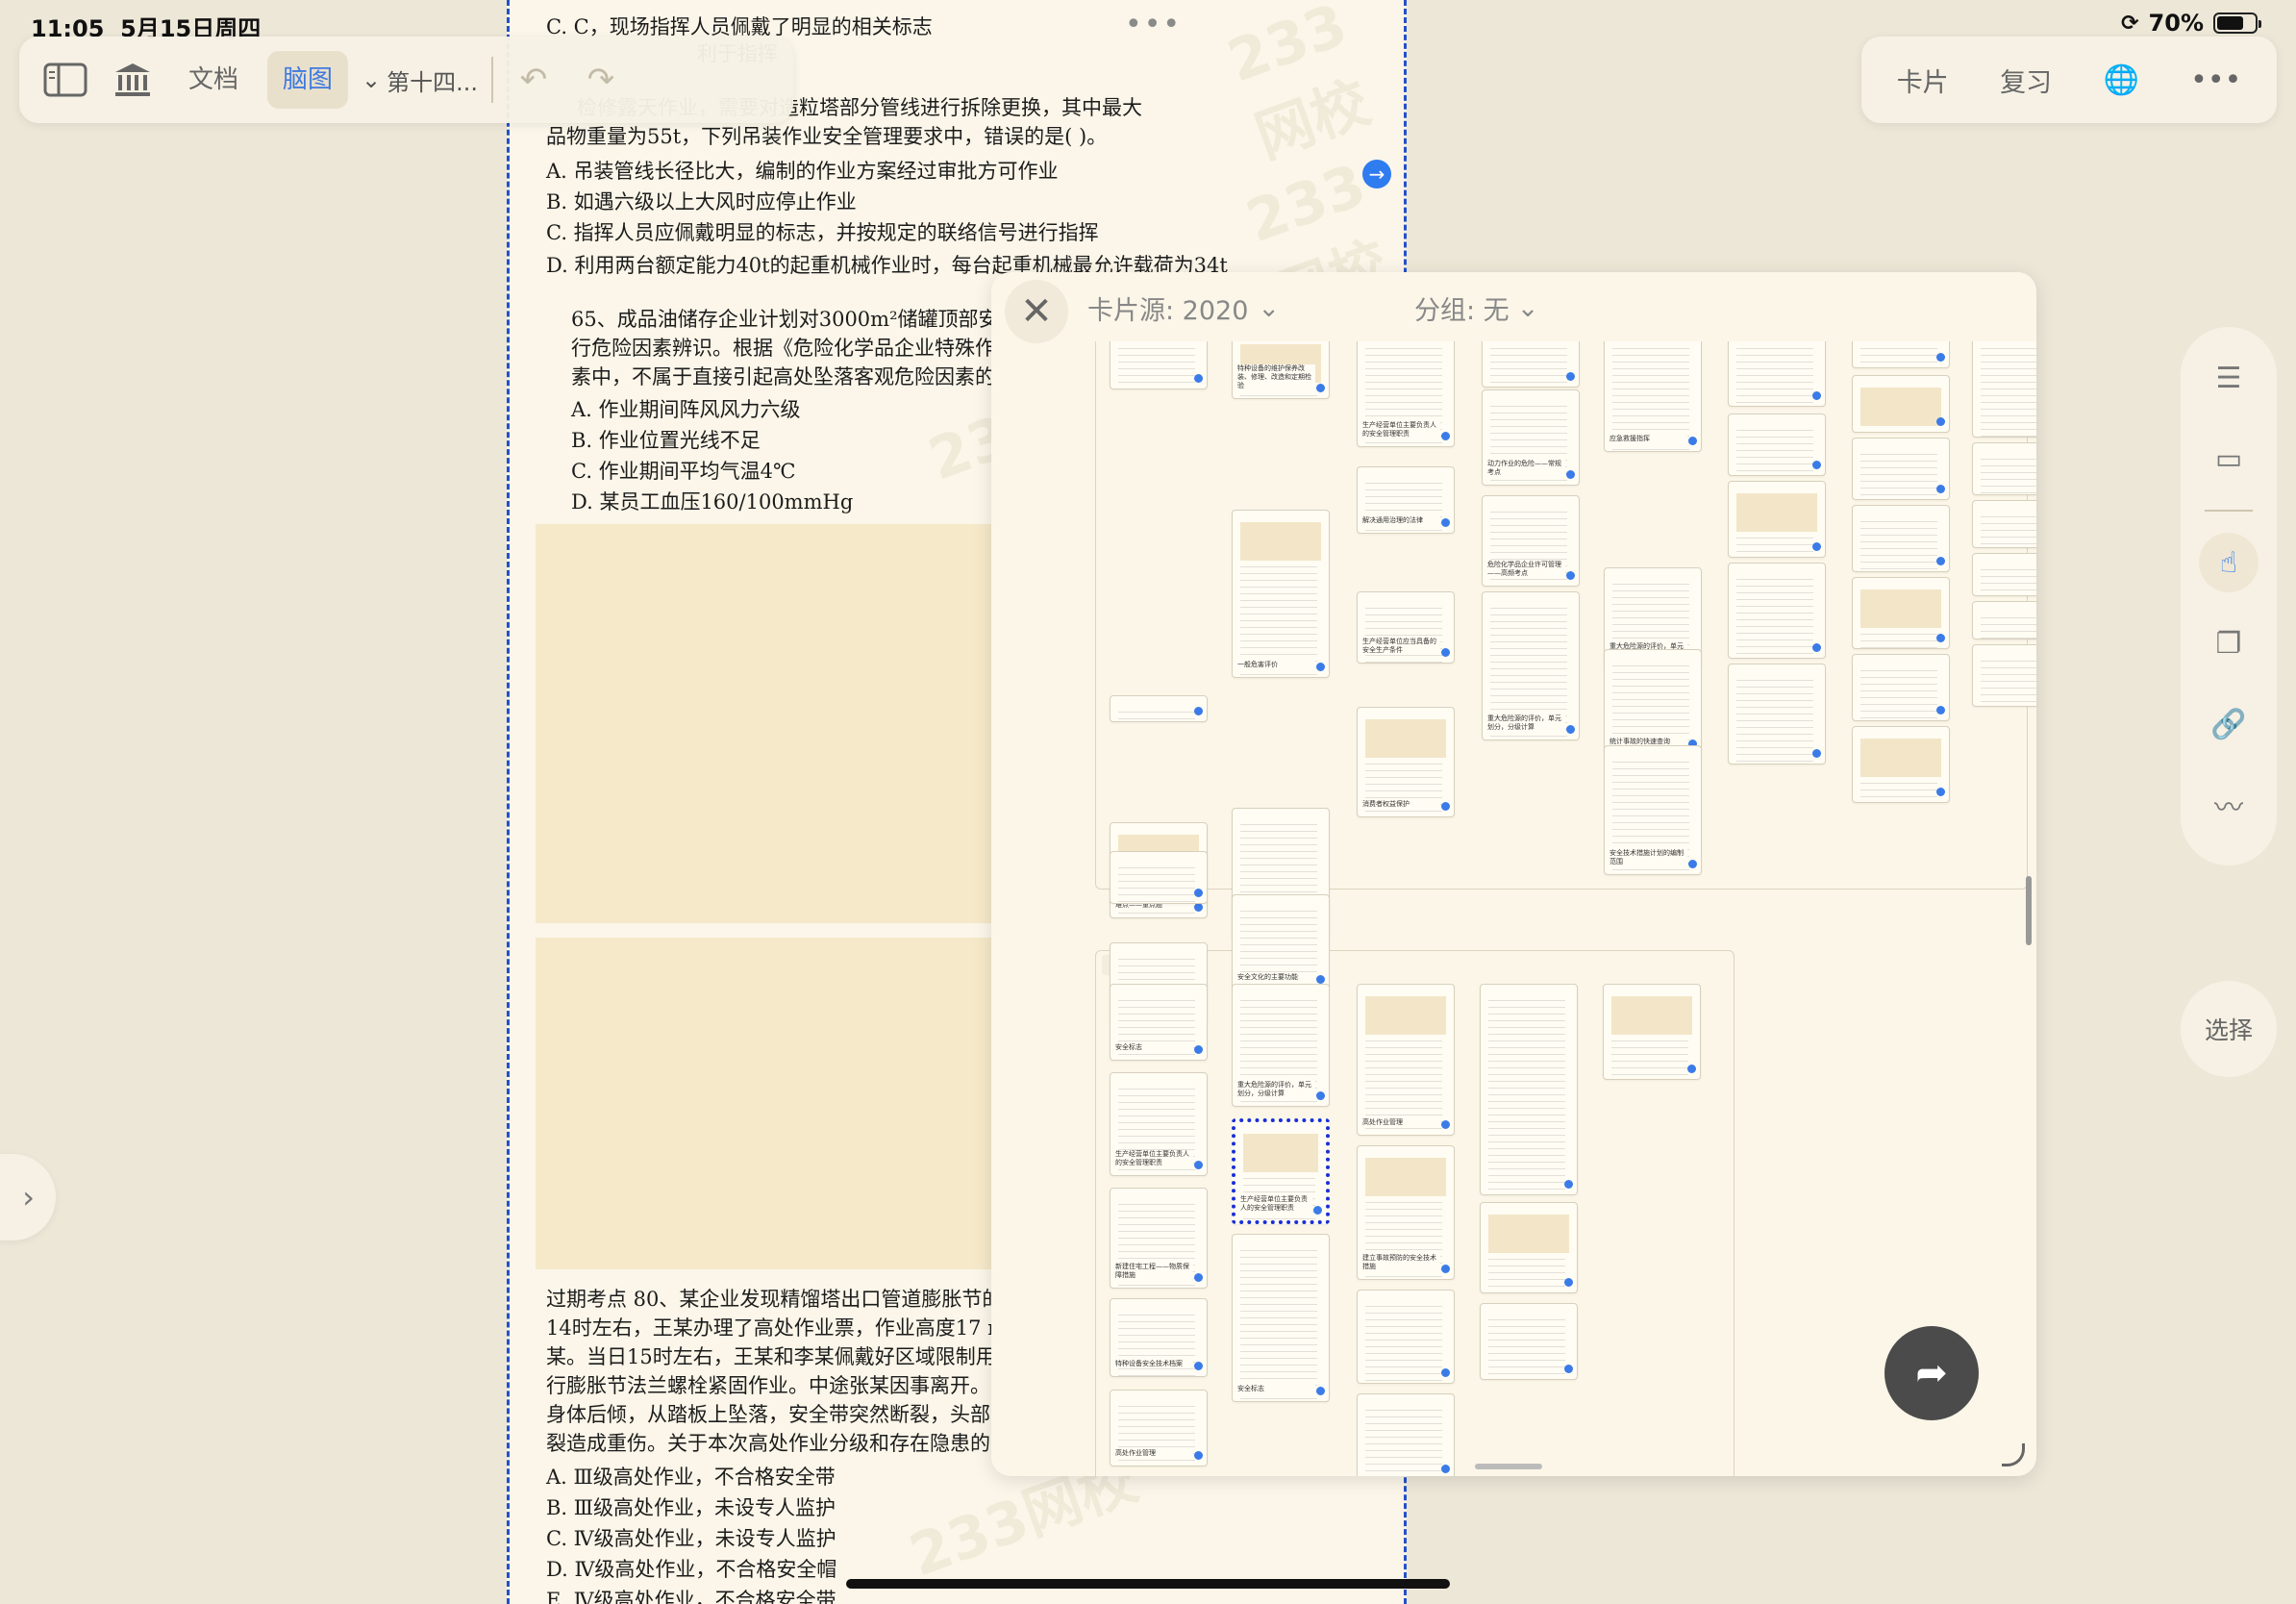  What do you see at coordinates (691, 1569) in the screenshot?
I see `document-text-line: D. Ⅳ级高处作业，不合格安全帽` at bounding box center [691, 1569].